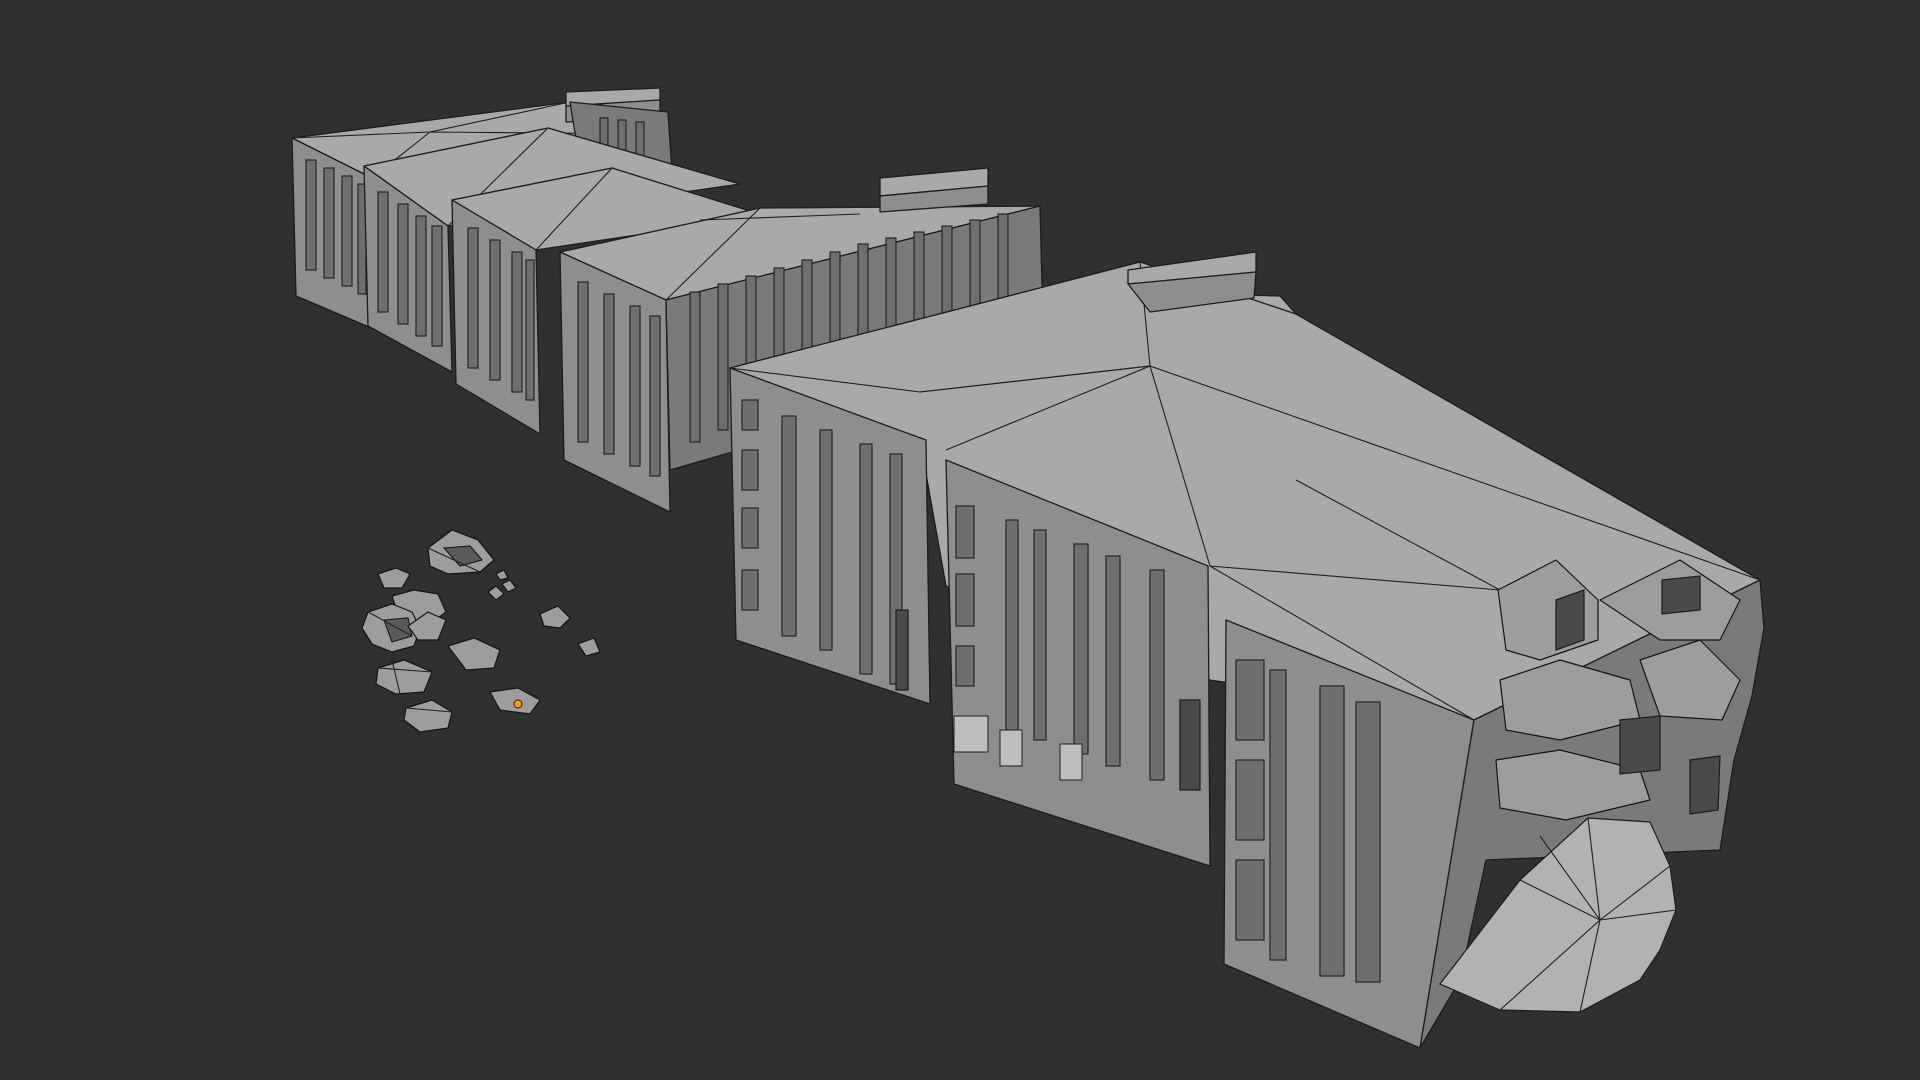 Image resolution: width=1920 pixels, height=1080 pixels. Describe the element at coordinates (518, 704) in the screenshot. I see `object-origin-icon` at that location.